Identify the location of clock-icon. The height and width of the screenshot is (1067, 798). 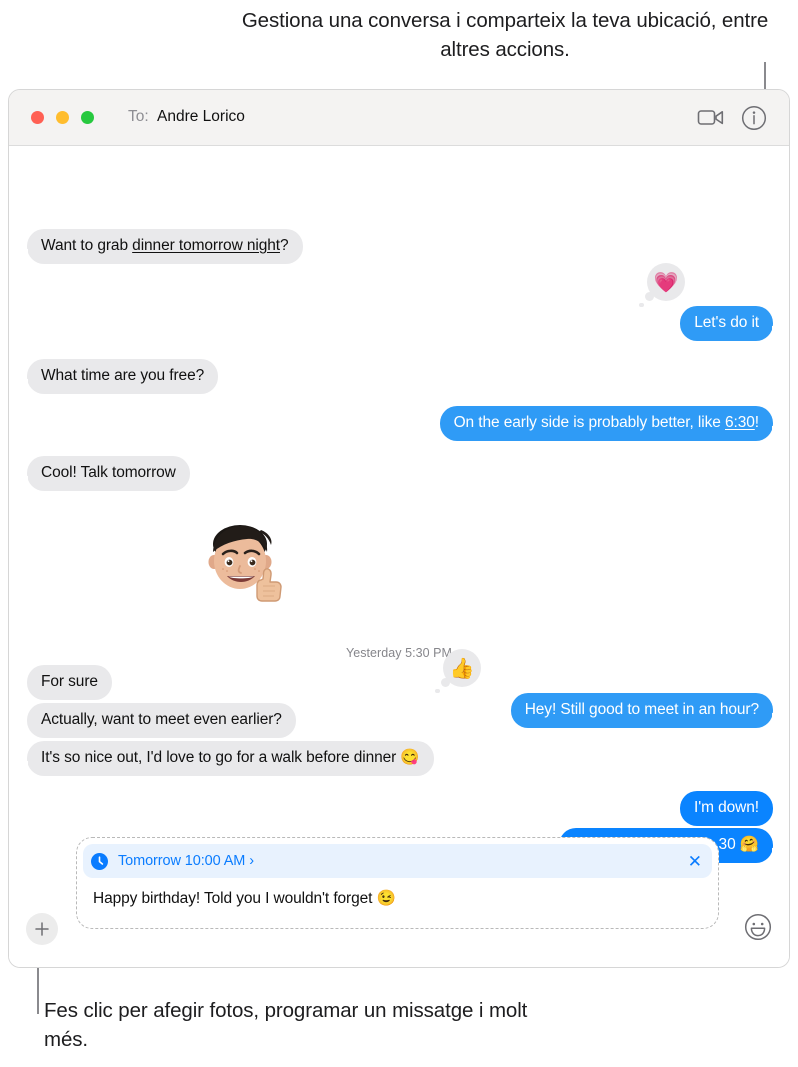
(99, 861).